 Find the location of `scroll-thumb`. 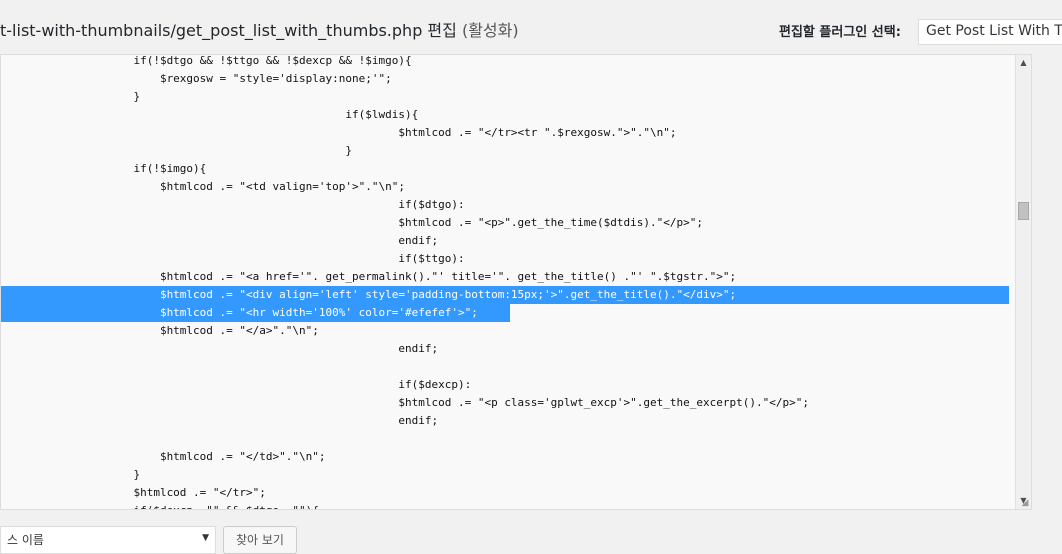

scroll-thumb is located at coordinates (1023, 211).